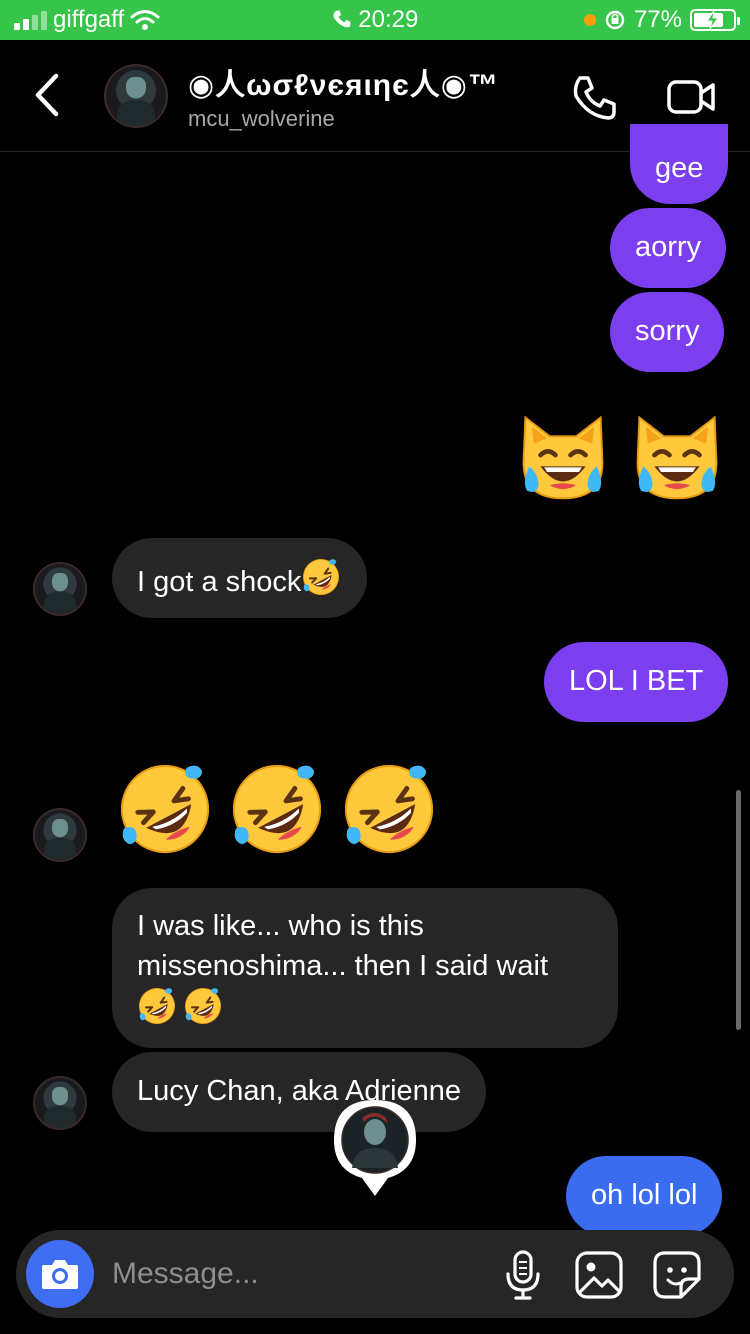  I want to click on video-camera-icon, so click(691, 97).